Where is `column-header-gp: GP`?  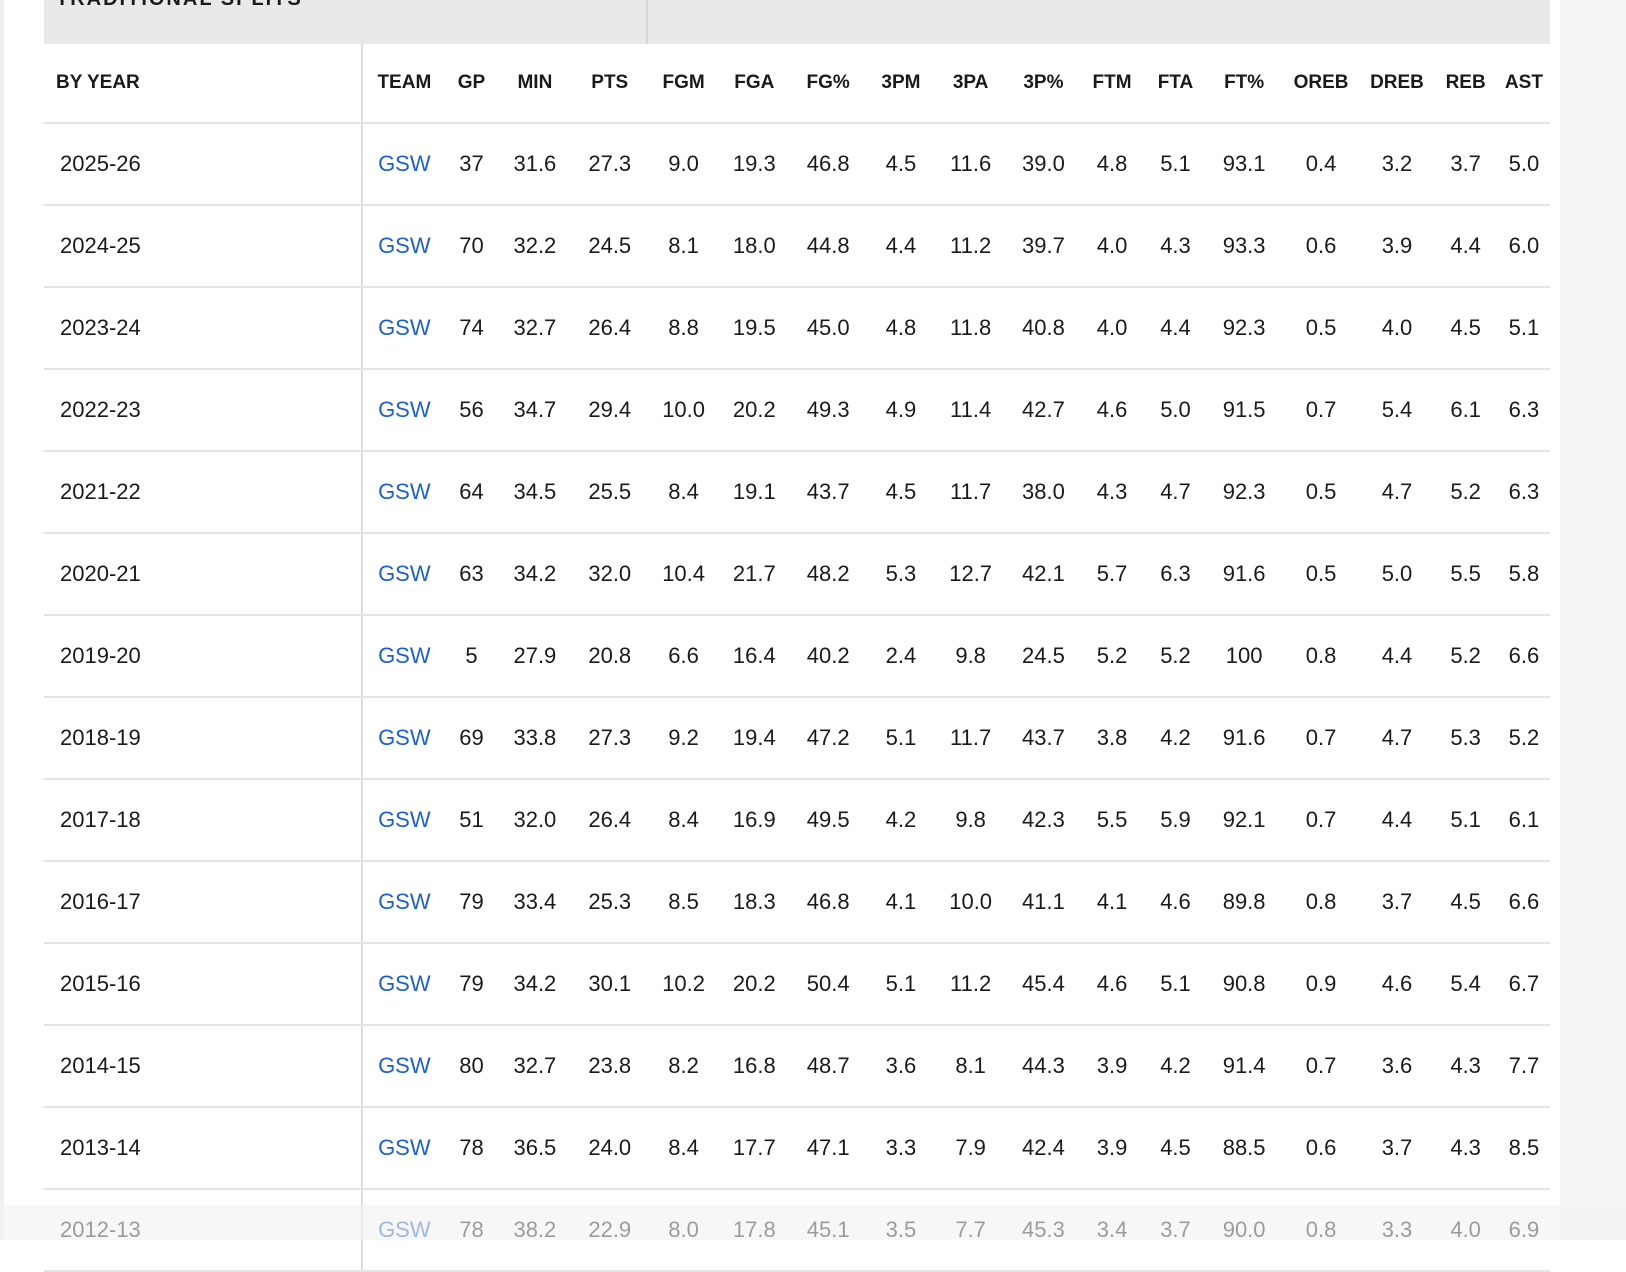
column-header-gp: GP is located at coordinates (471, 84).